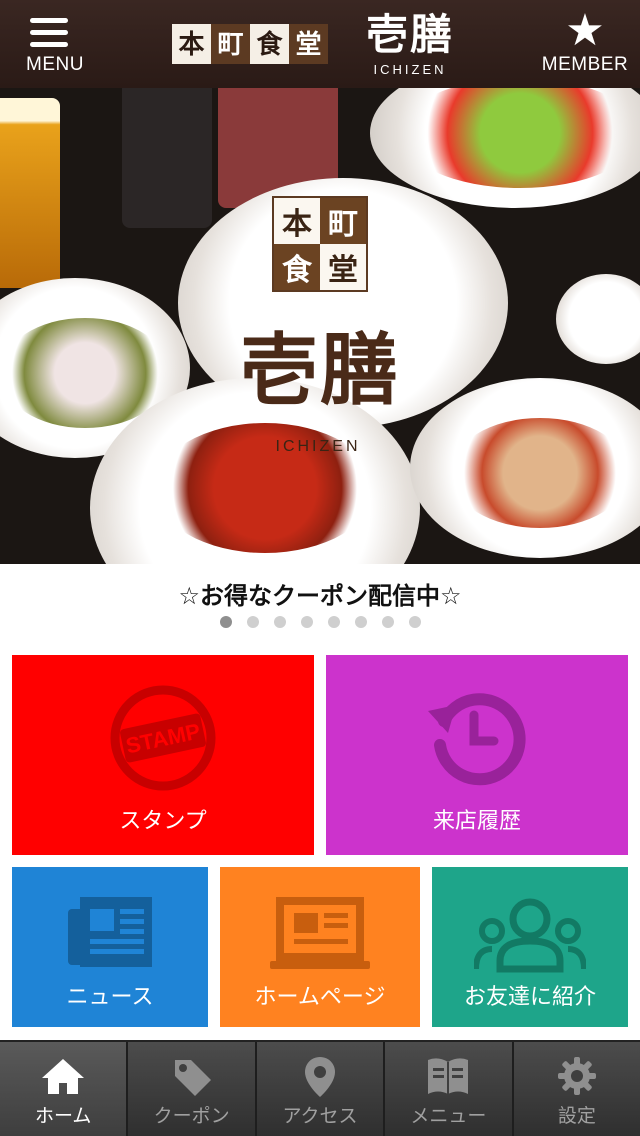  I want to click on book-icon, so click(448, 1076).